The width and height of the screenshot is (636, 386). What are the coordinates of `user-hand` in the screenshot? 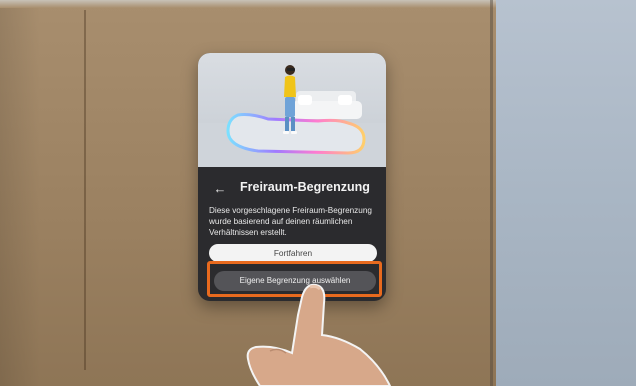 It's located at (319, 334).